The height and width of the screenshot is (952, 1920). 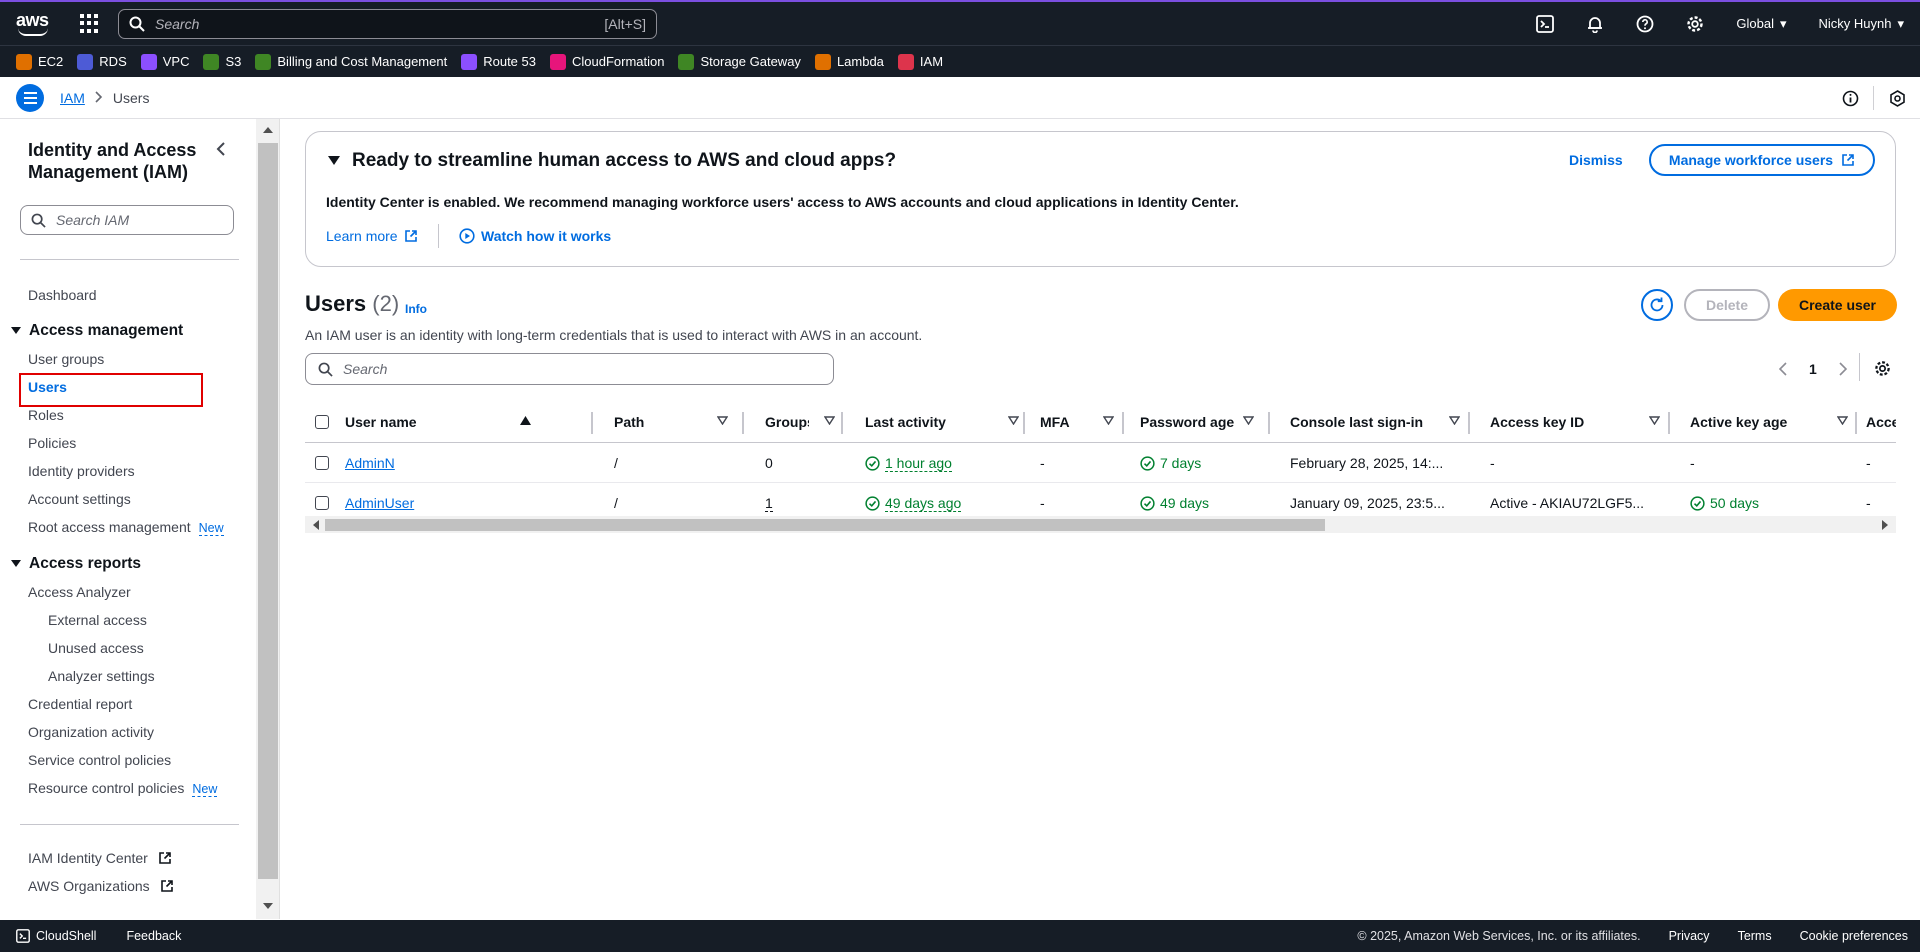 What do you see at coordinates (164, 61) in the screenshot?
I see `favorite-vpc: VPC` at bounding box center [164, 61].